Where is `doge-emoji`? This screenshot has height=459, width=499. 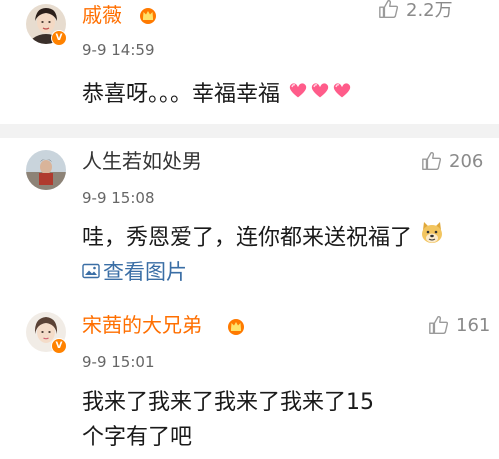
doge-emoji is located at coordinates (432, 238).